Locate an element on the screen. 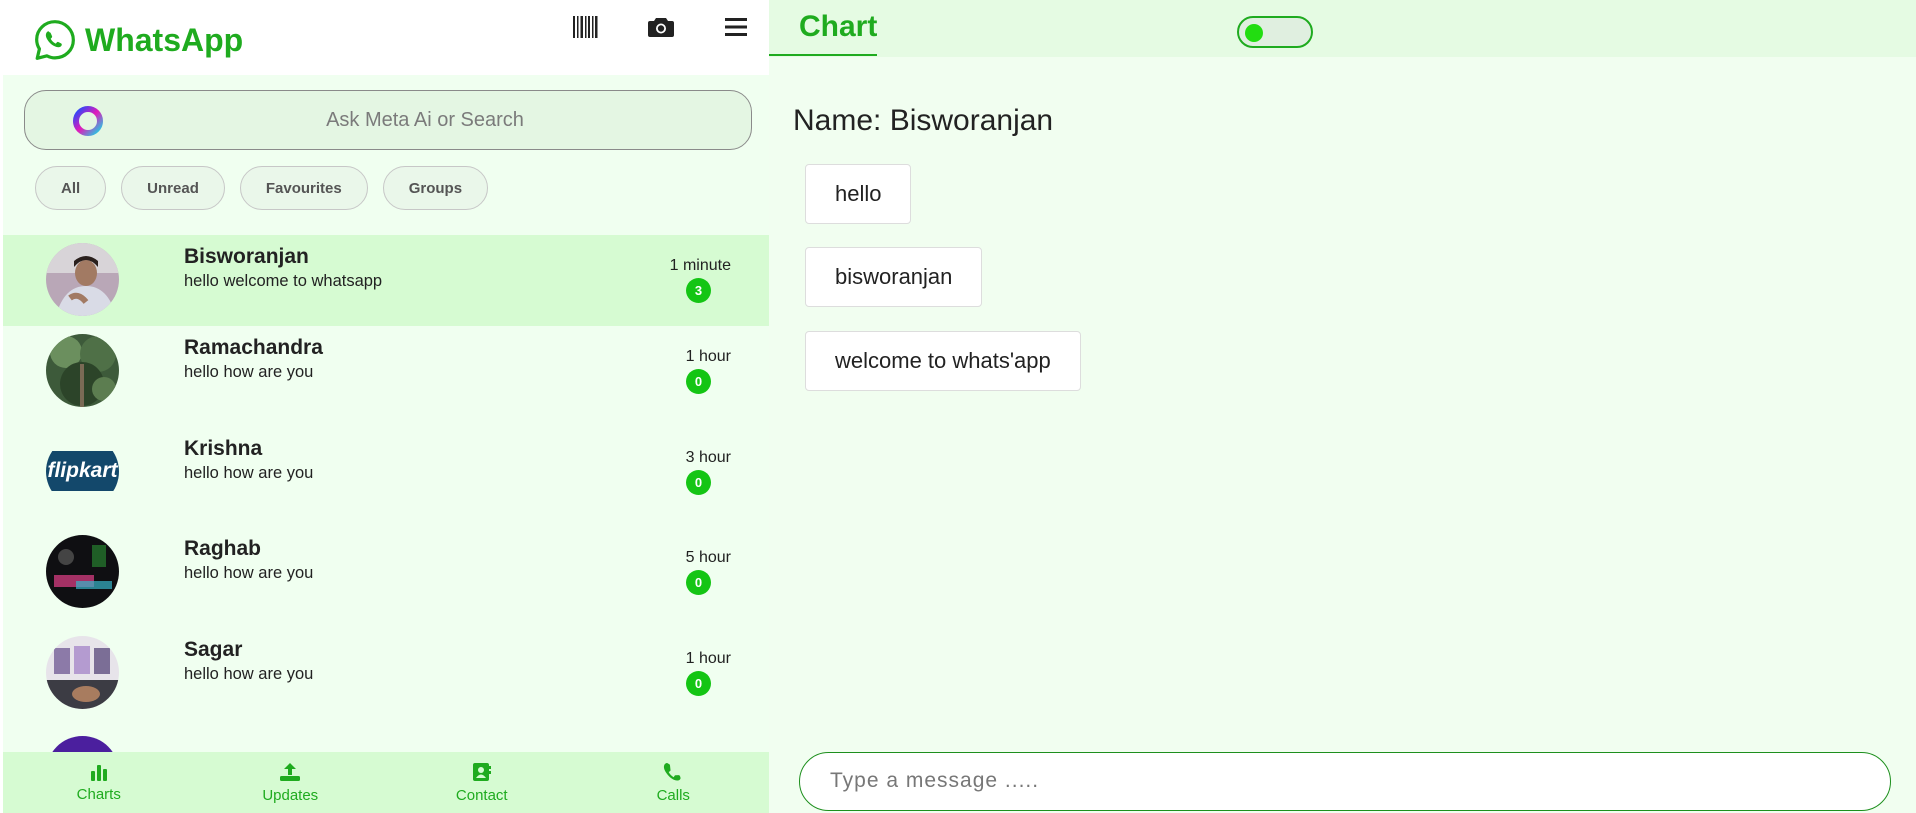  message-composer is located at coordinates (1345, 781).